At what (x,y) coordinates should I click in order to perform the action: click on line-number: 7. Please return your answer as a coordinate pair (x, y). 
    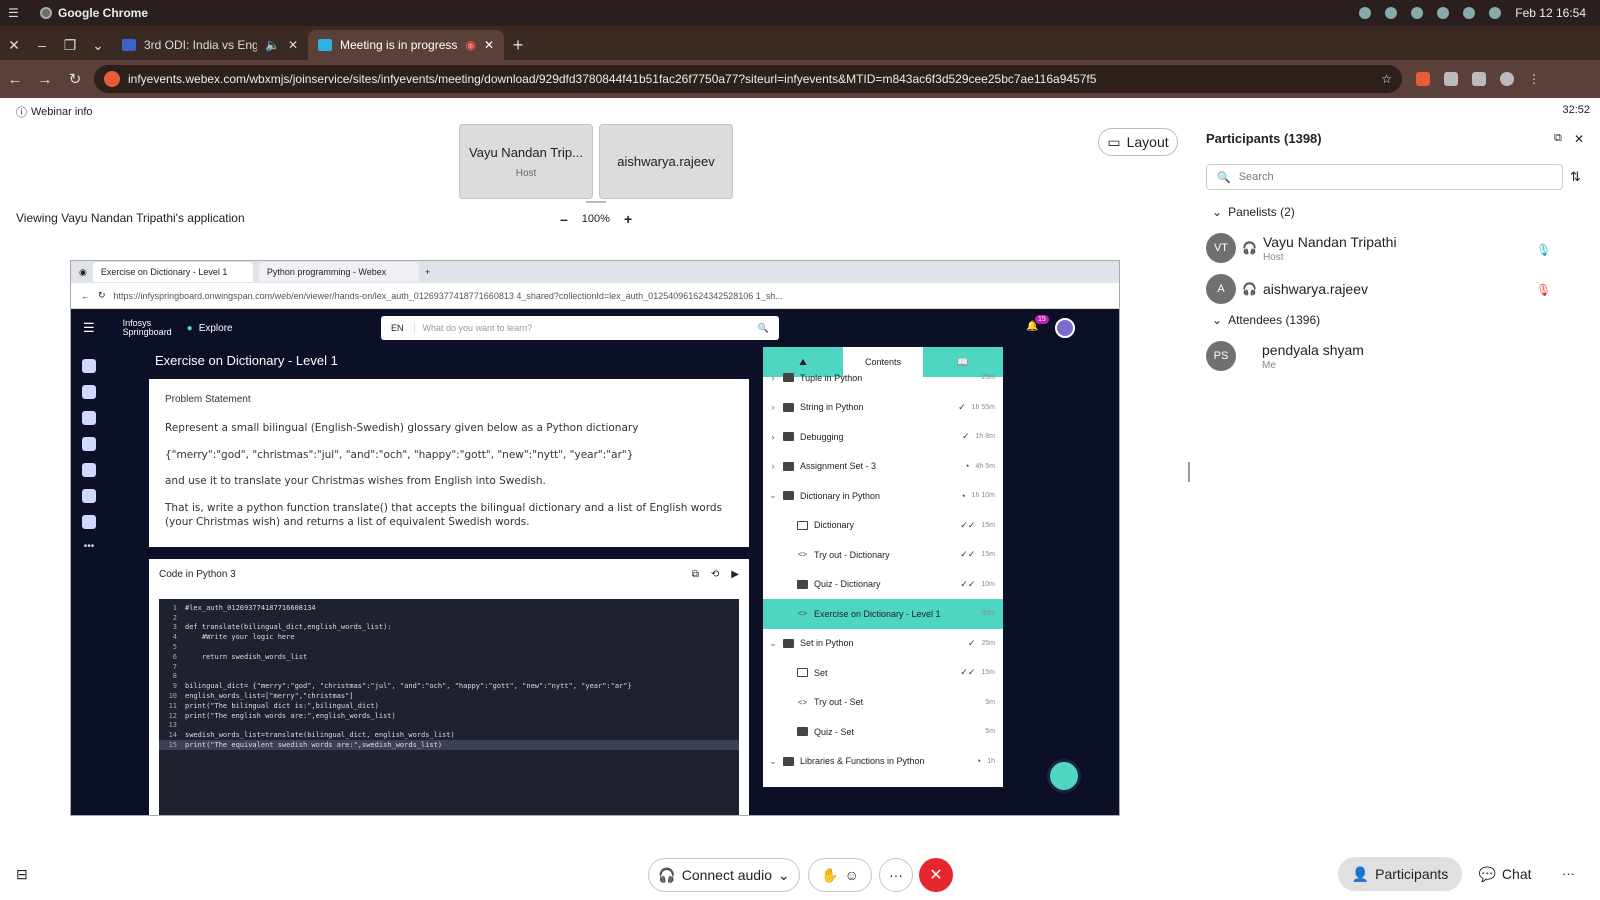
    Looking at the image, I should click on (174, 666).